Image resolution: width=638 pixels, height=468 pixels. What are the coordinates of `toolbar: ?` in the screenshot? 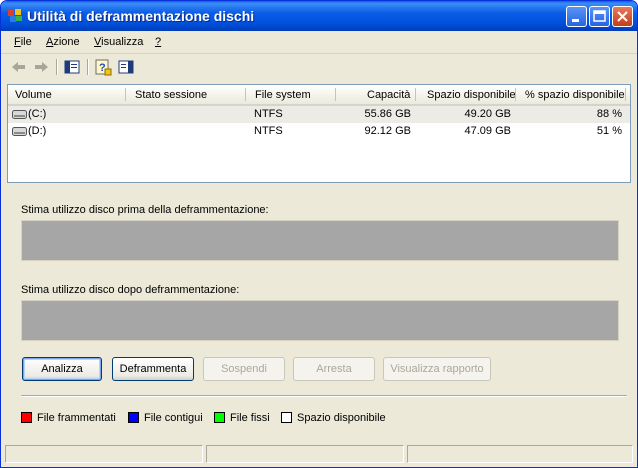 It's located at (319, 66).